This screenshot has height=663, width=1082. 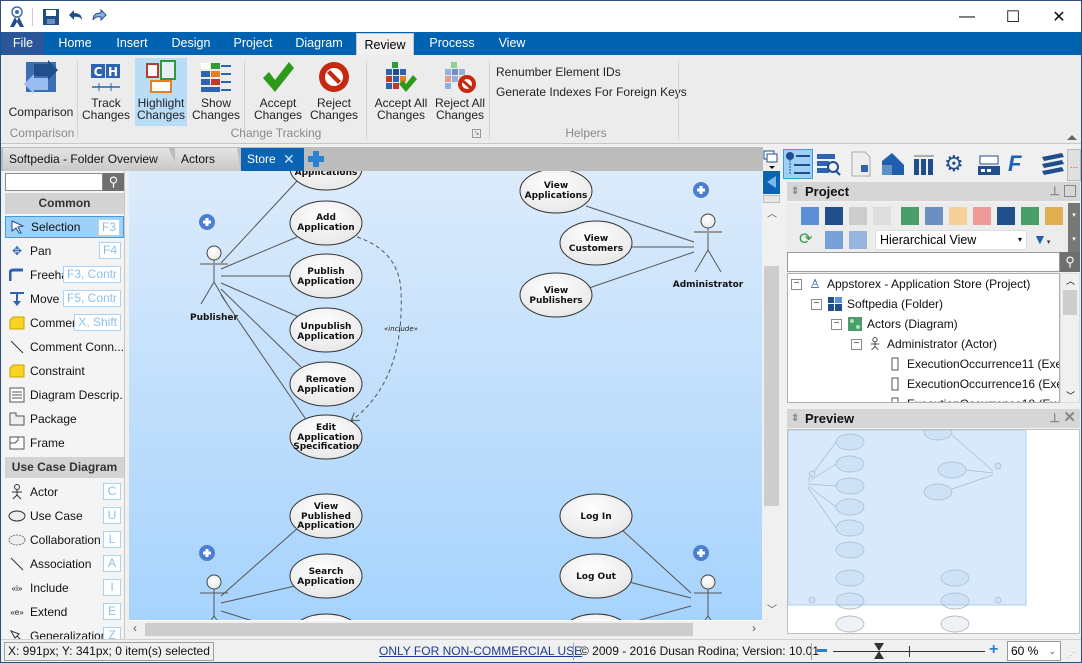 I want to click on use-case-view-applications-top: Applications, so click(x=326, y=181).